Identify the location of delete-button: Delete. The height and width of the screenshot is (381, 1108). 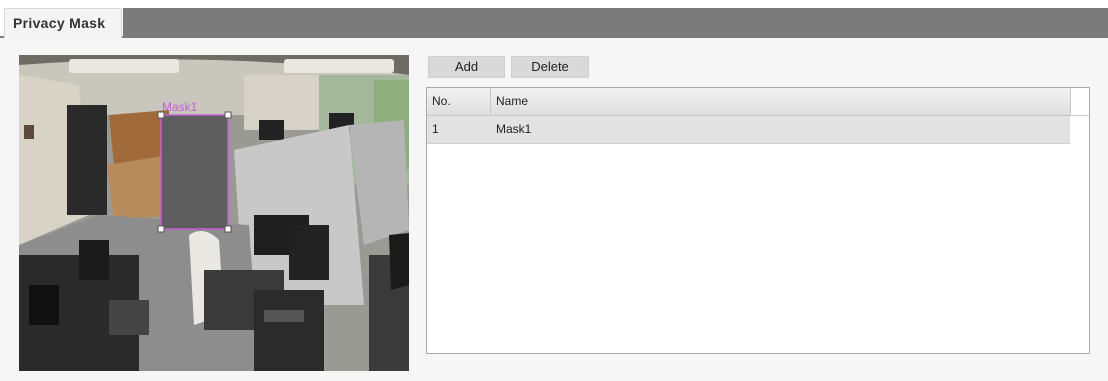
(550, 67).